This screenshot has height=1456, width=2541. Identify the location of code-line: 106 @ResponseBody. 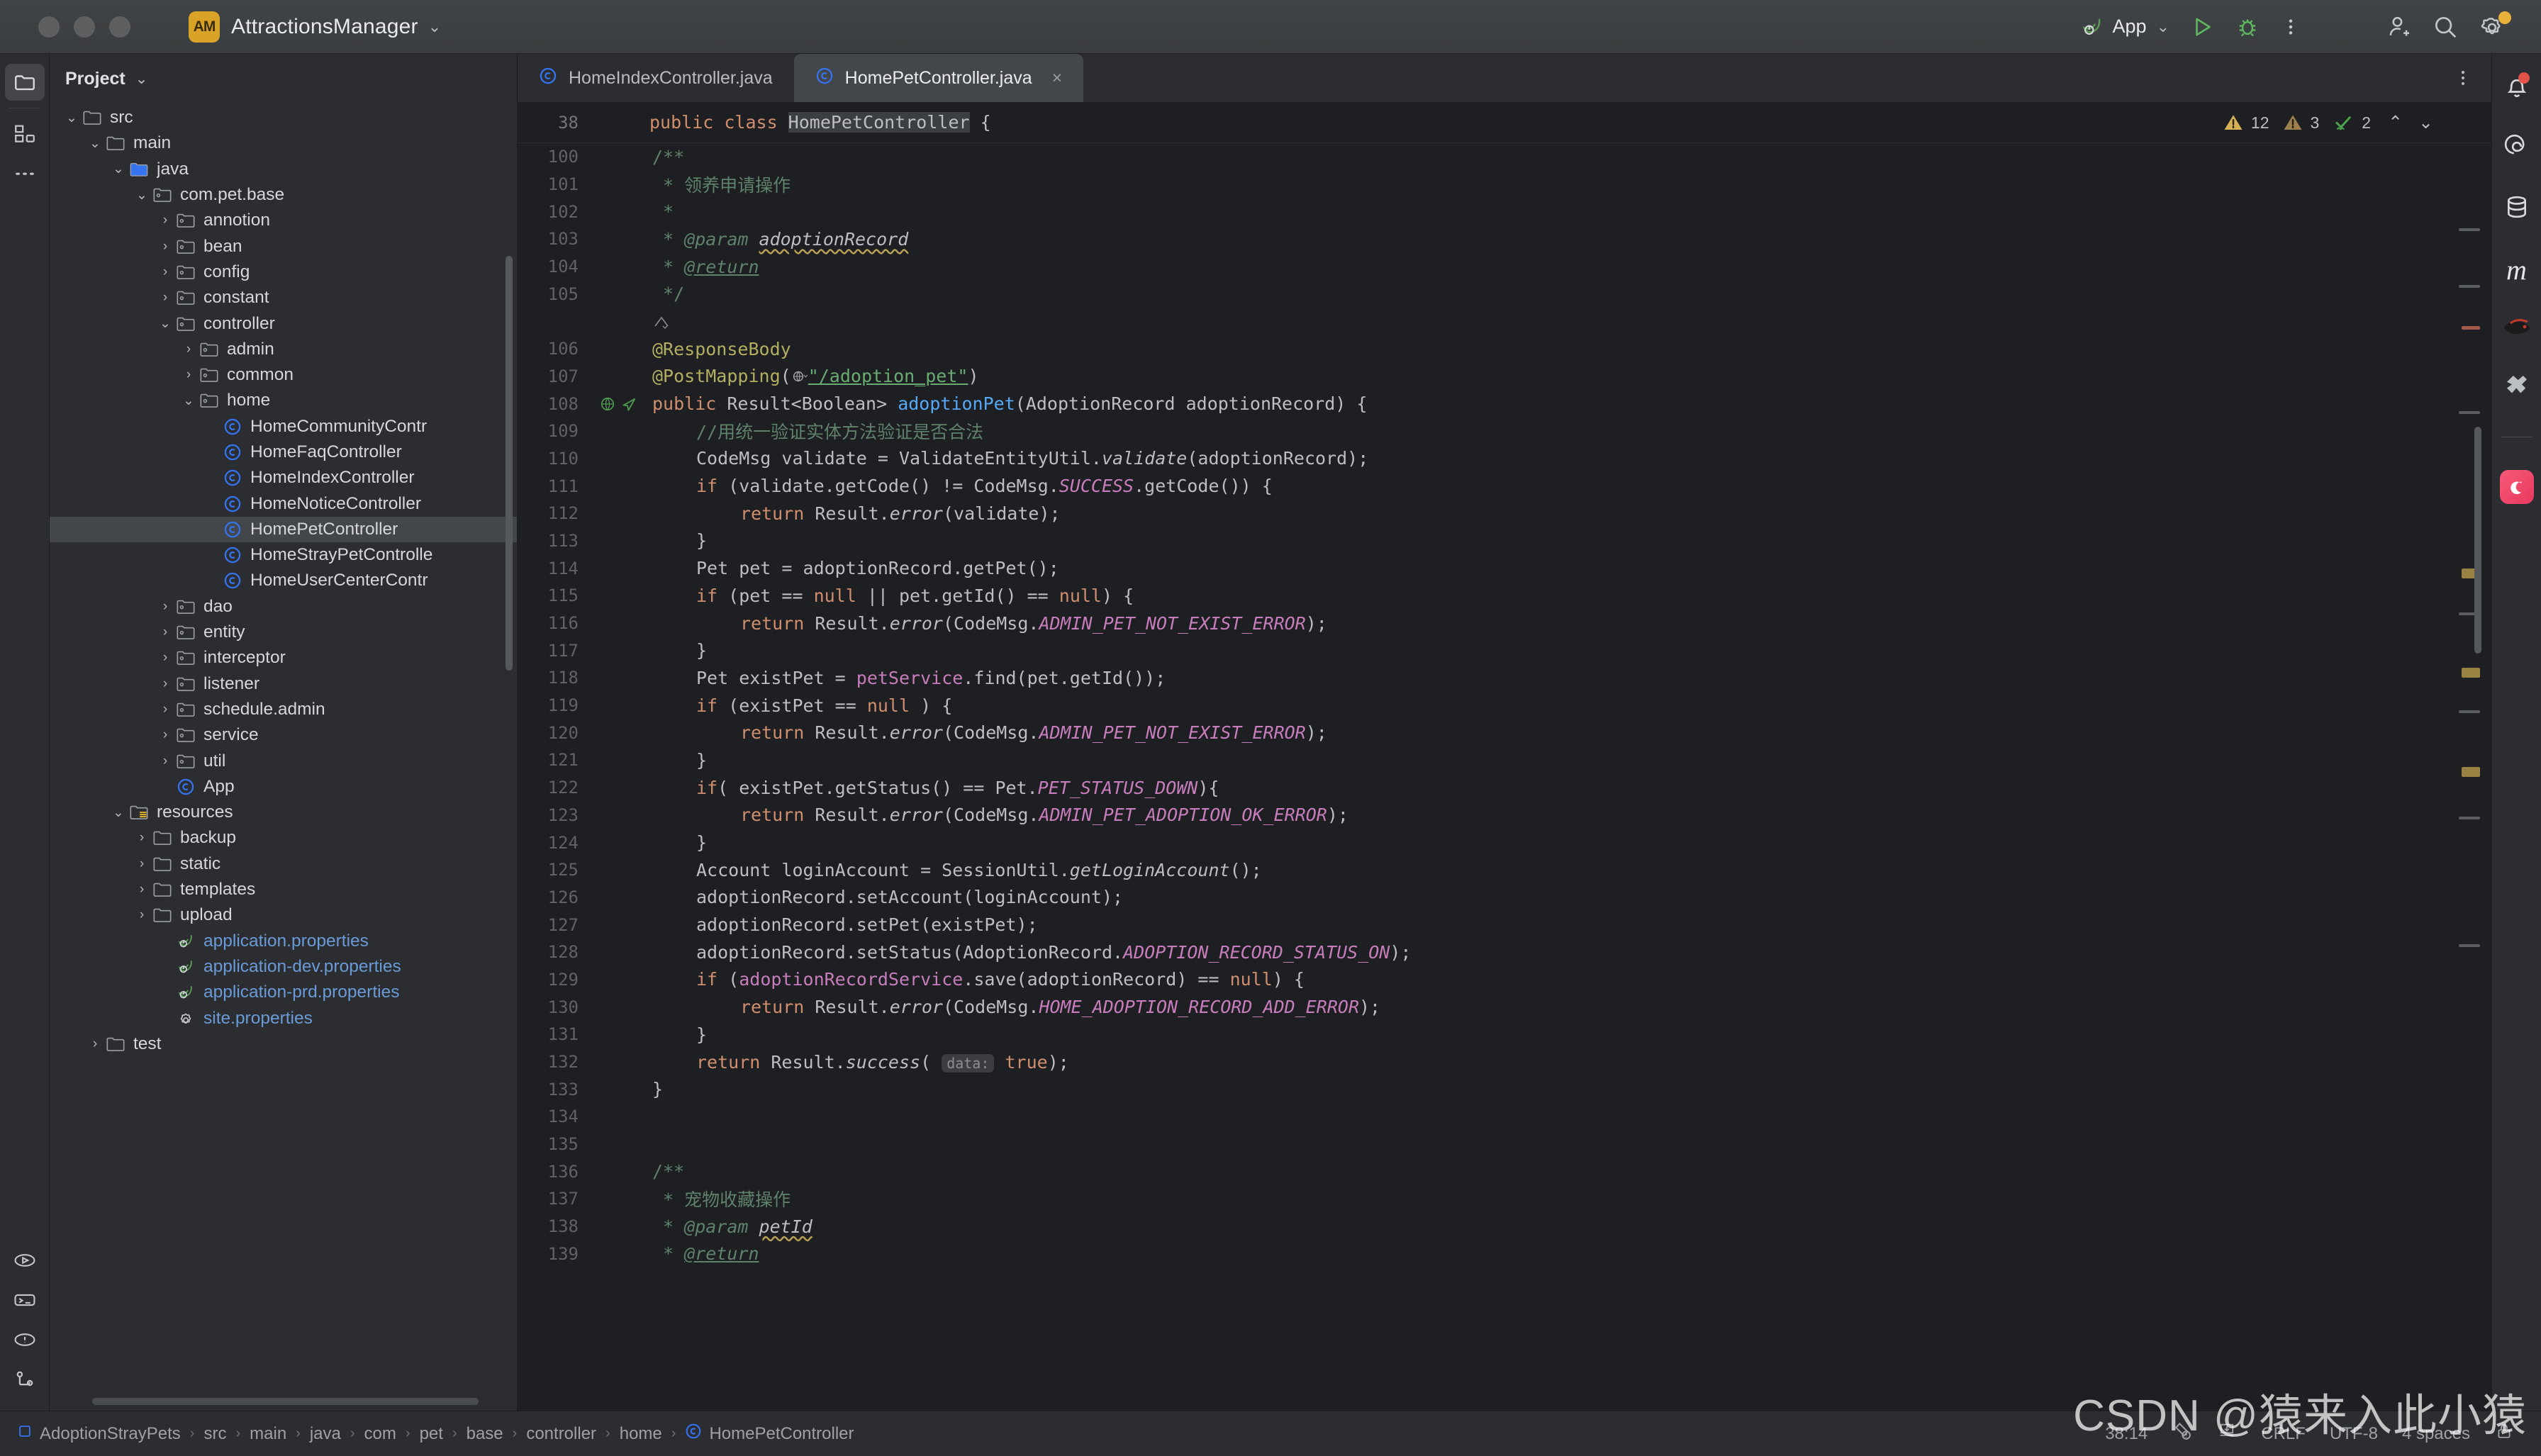
(1504, 349).